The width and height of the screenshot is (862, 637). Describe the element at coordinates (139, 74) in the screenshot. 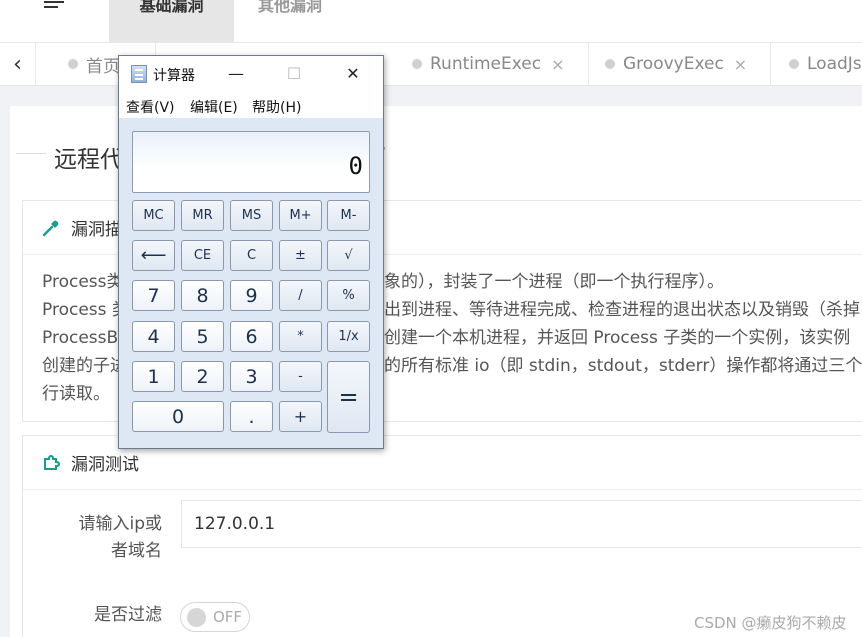

I see `calculator-app-icon` at that location.